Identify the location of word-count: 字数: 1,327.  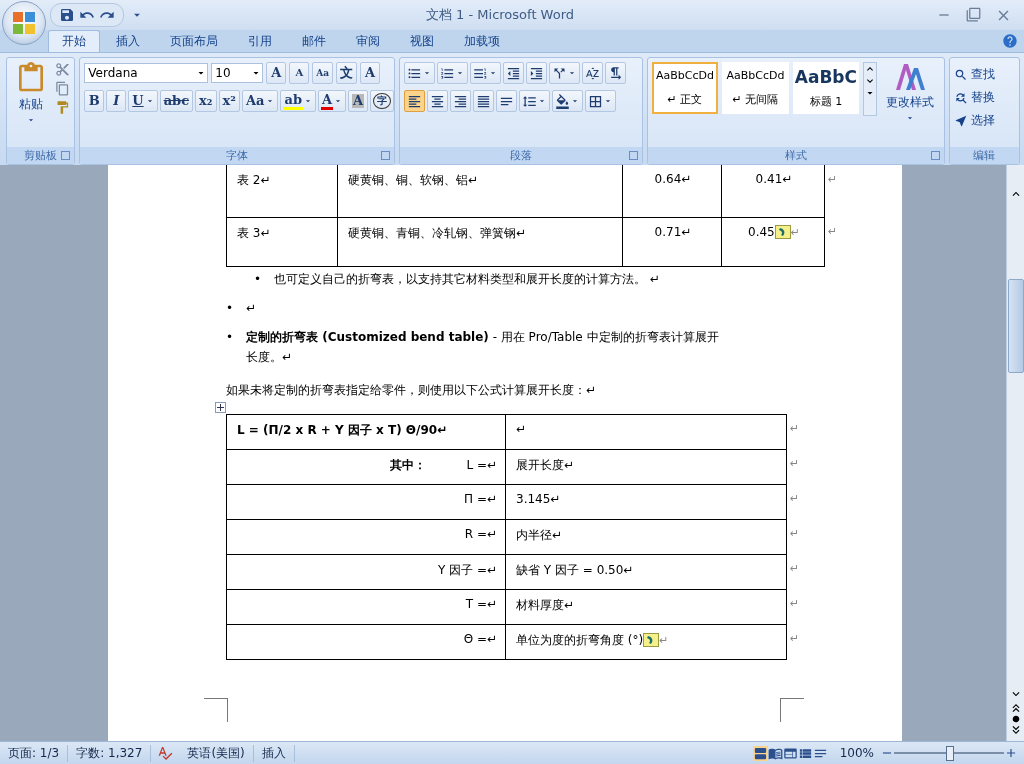
(110, 753).